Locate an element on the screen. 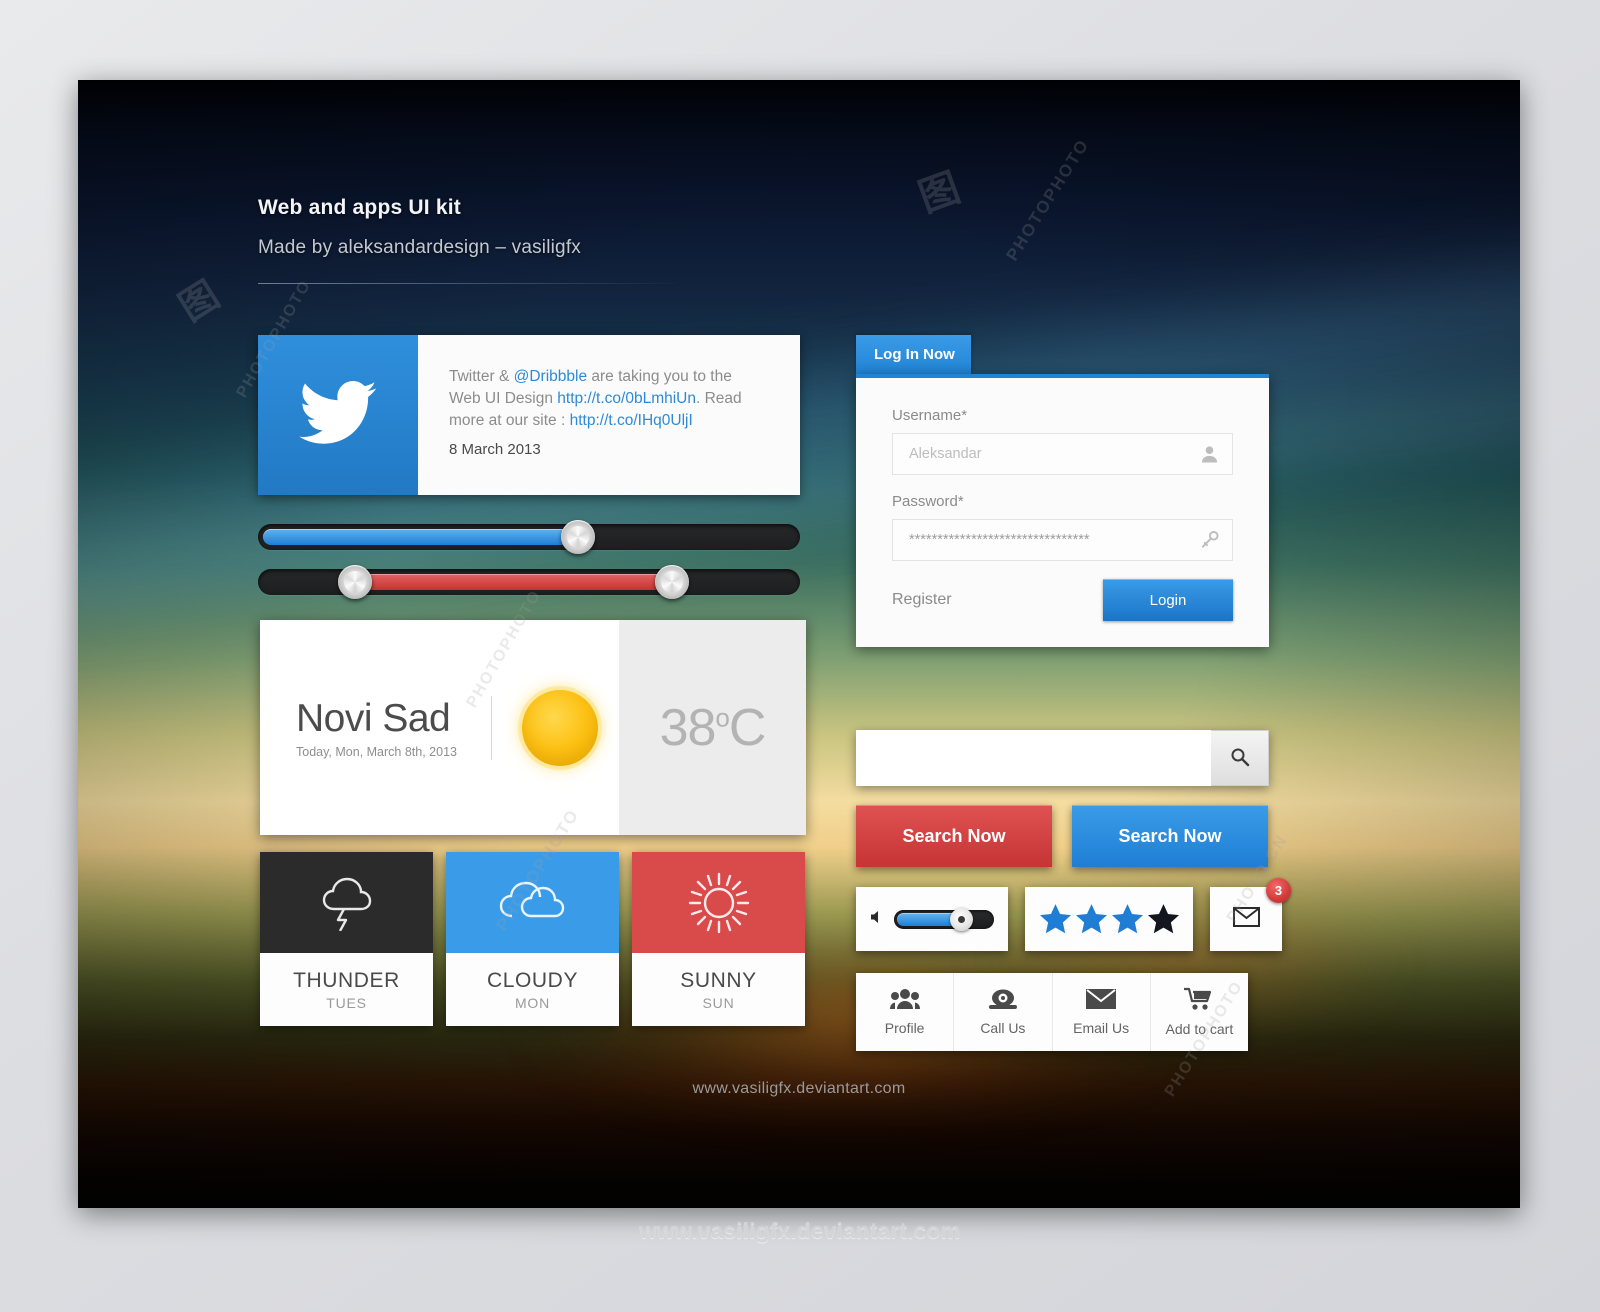 The image size is (1600, 1312). forecast-tile-thunder: THUNDER TUES is located at coordinates (346, 939).